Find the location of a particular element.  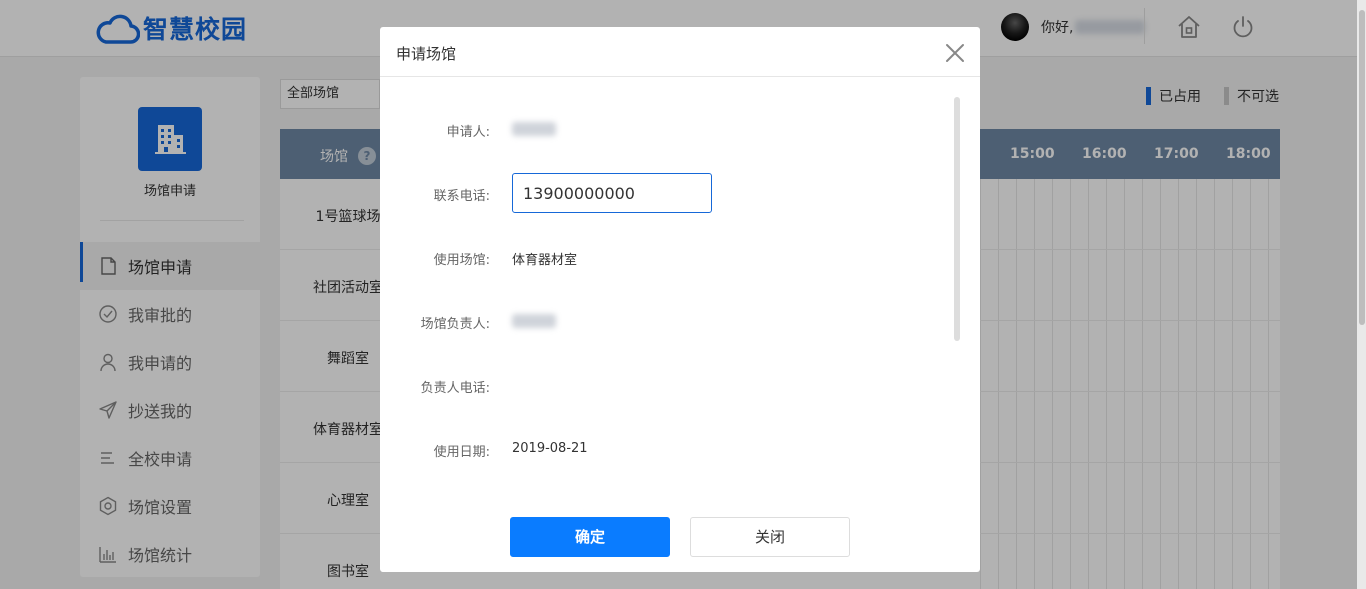

venue-value: 体育器材室 is located at coordinates (545, 260).